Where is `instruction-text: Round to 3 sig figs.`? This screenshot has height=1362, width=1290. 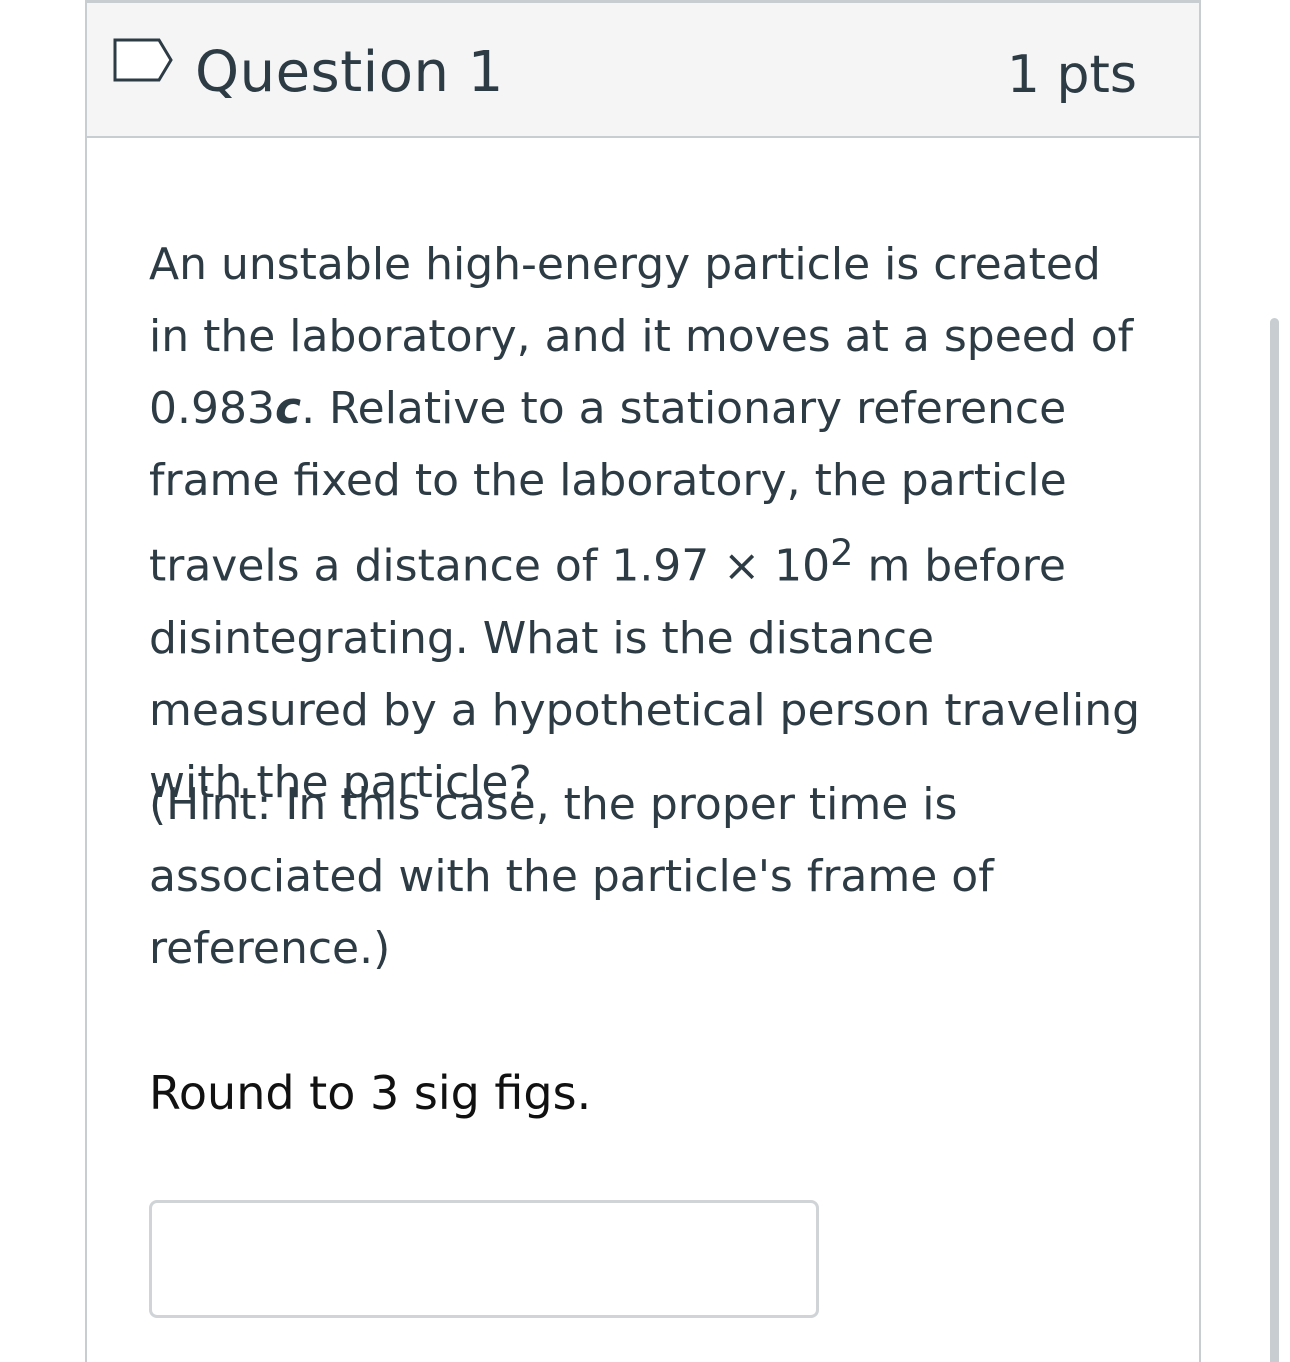 instruction-text: Round to 3 sig figs. is located at coordinates (370, 1093).